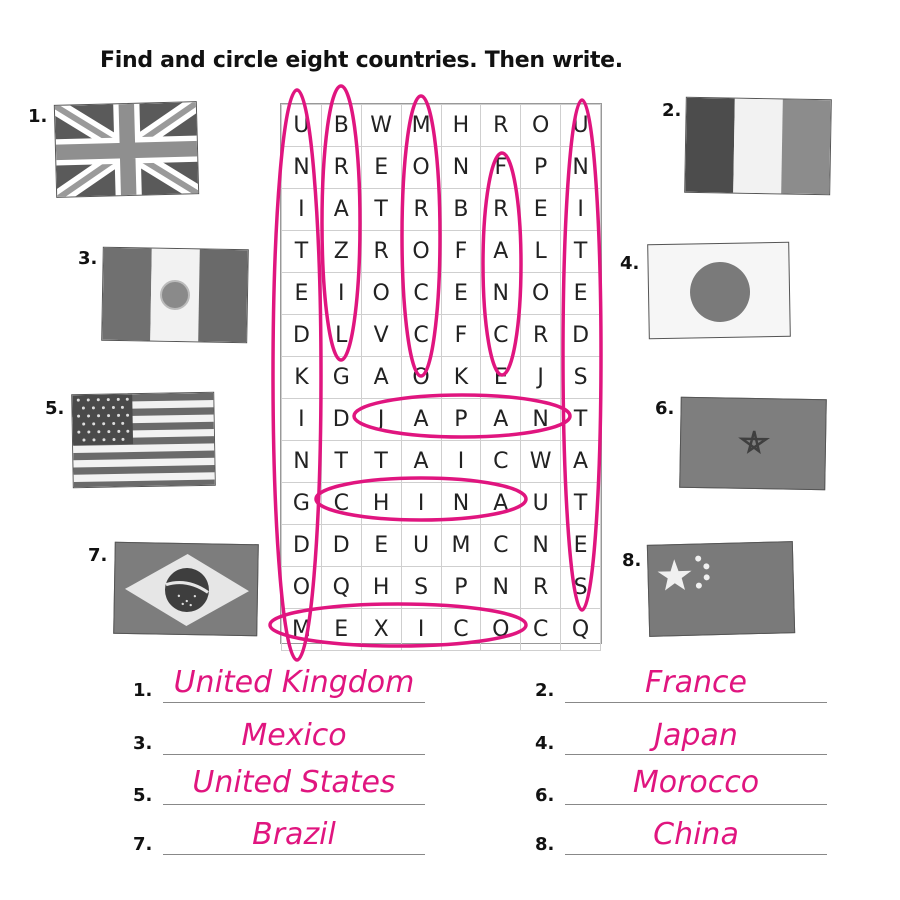 This screenshot has height=900, width=900. I want to click on grid-cell: B, so click(341, 125).